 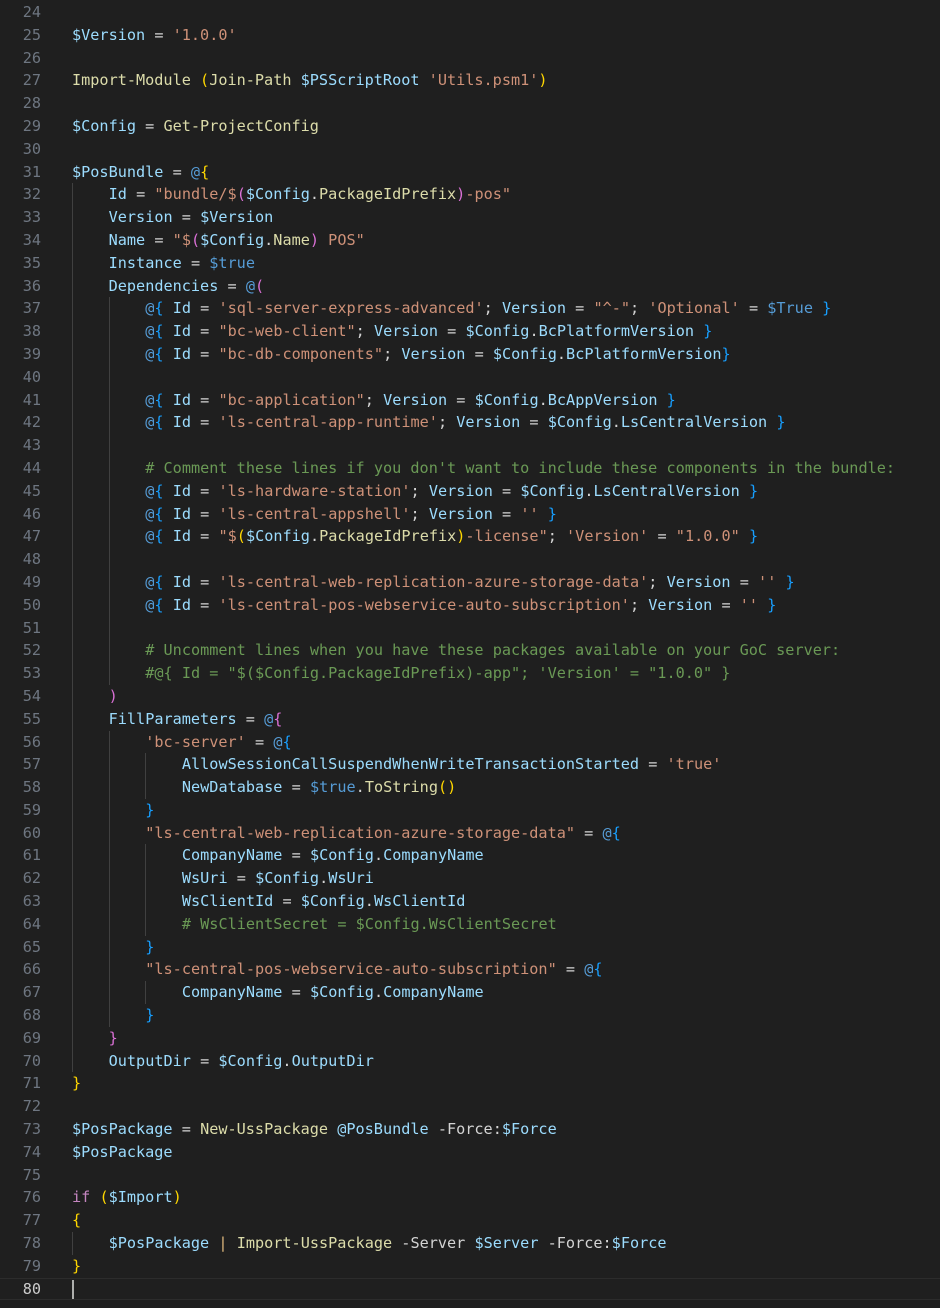 What do you see at coordinates (470, 445) in the screenshot?
I see `code-line: 43` at bounding box center [470, 445].